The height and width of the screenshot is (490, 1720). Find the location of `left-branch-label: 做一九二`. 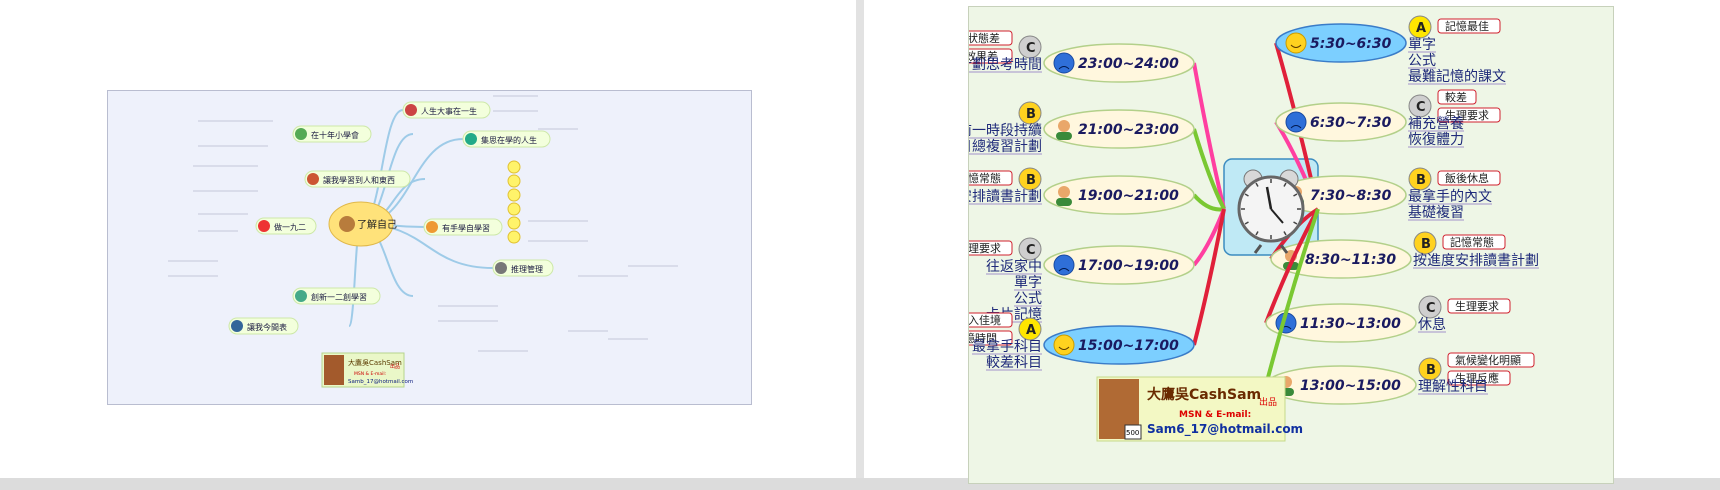

left-branch-label: 做一九二 is located at coordinates (290, 227).